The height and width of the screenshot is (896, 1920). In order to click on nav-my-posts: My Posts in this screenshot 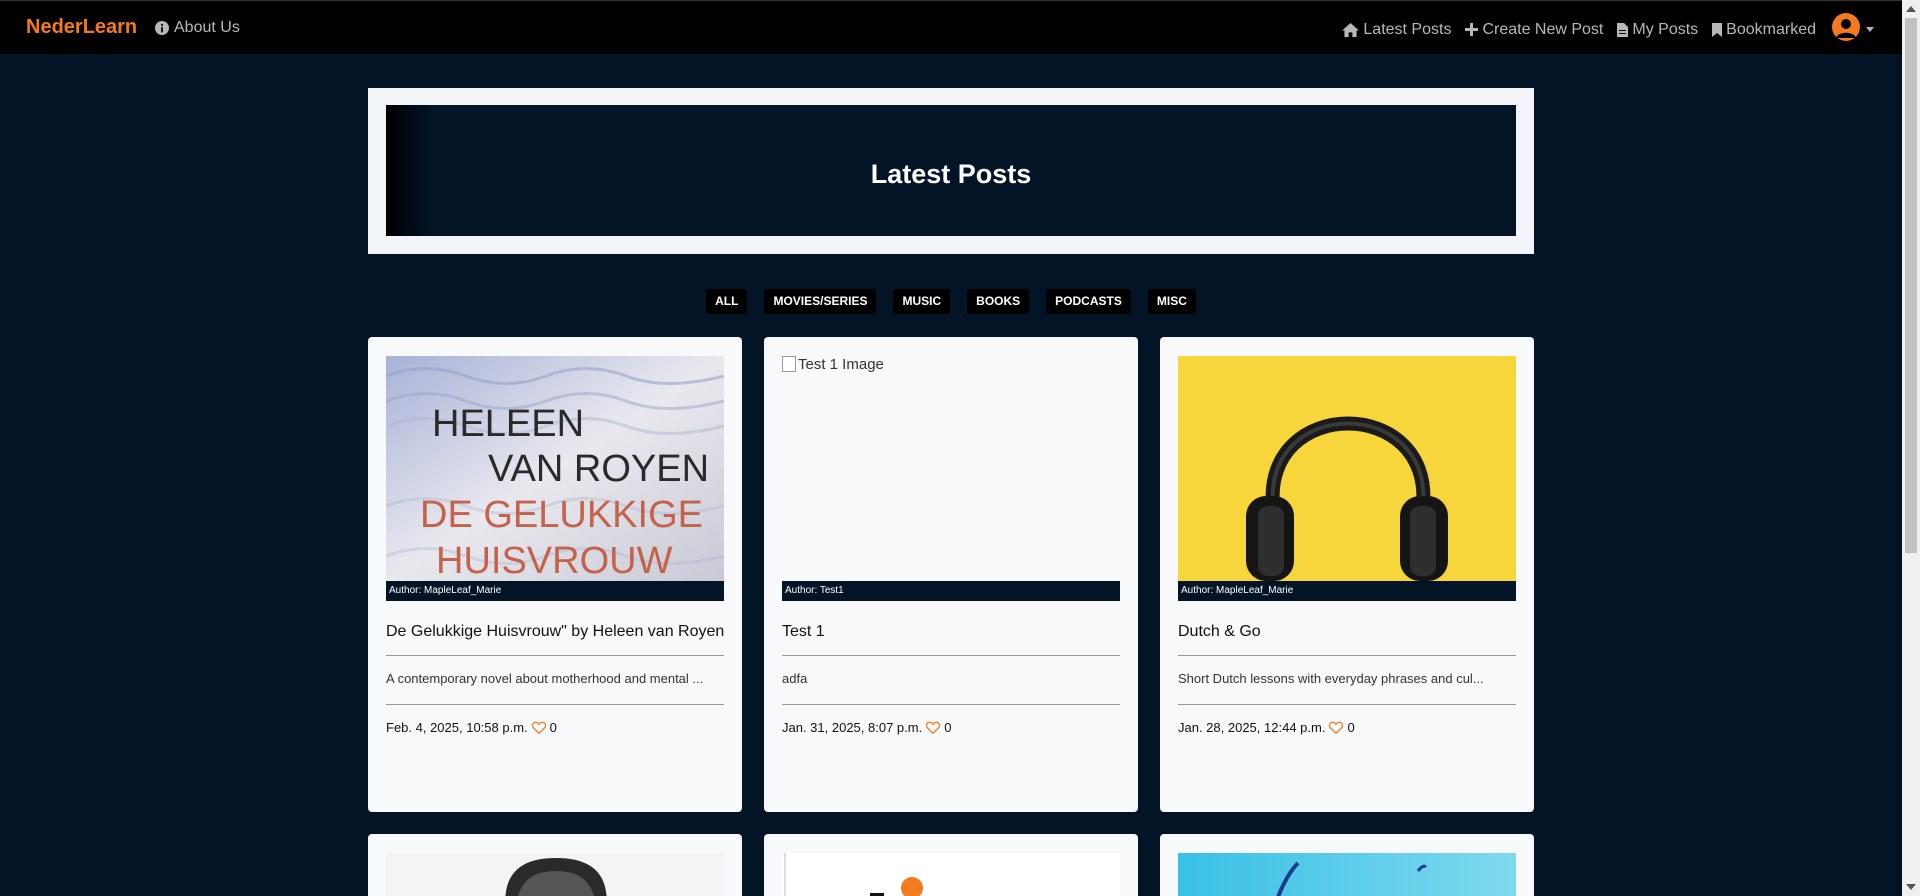, I will do `click(1657, 30)`.